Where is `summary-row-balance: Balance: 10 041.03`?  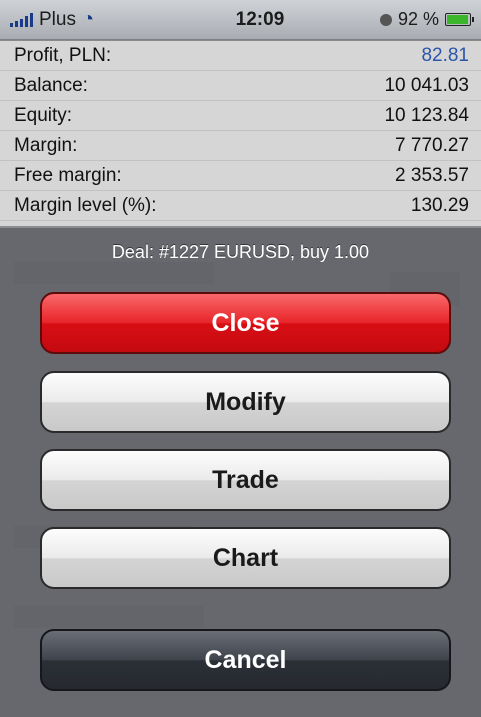 summary-row-balance: Balance: 10 041.03 is located at coordinates (240, 86).